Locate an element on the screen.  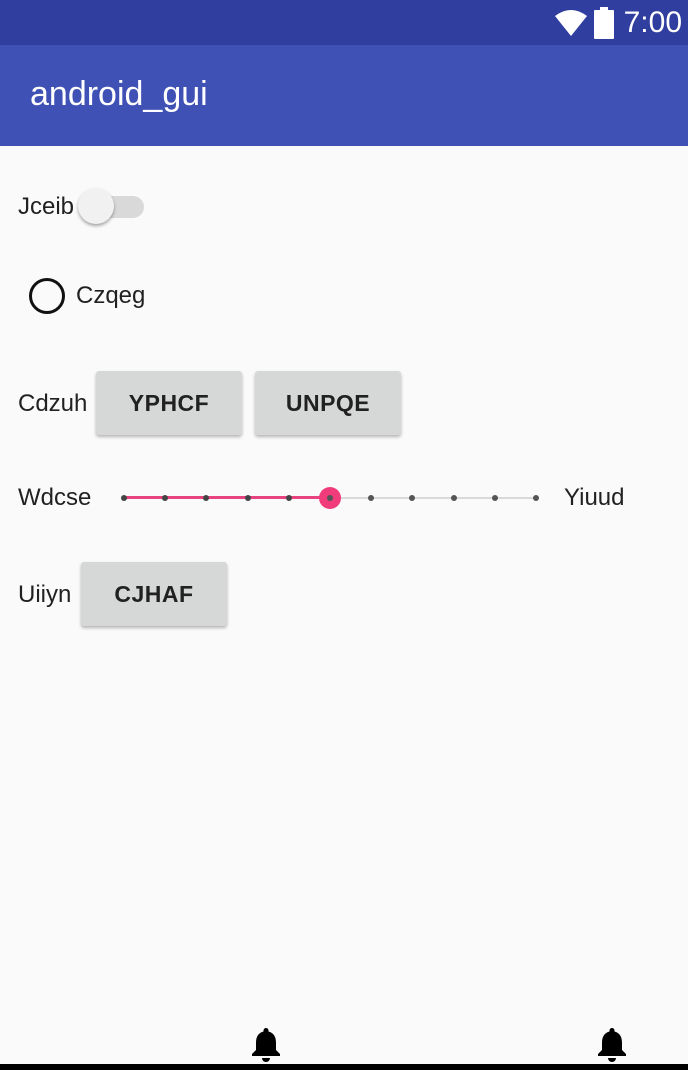
cjhaf-button: CJHAF is located at coordinates (154, 594).